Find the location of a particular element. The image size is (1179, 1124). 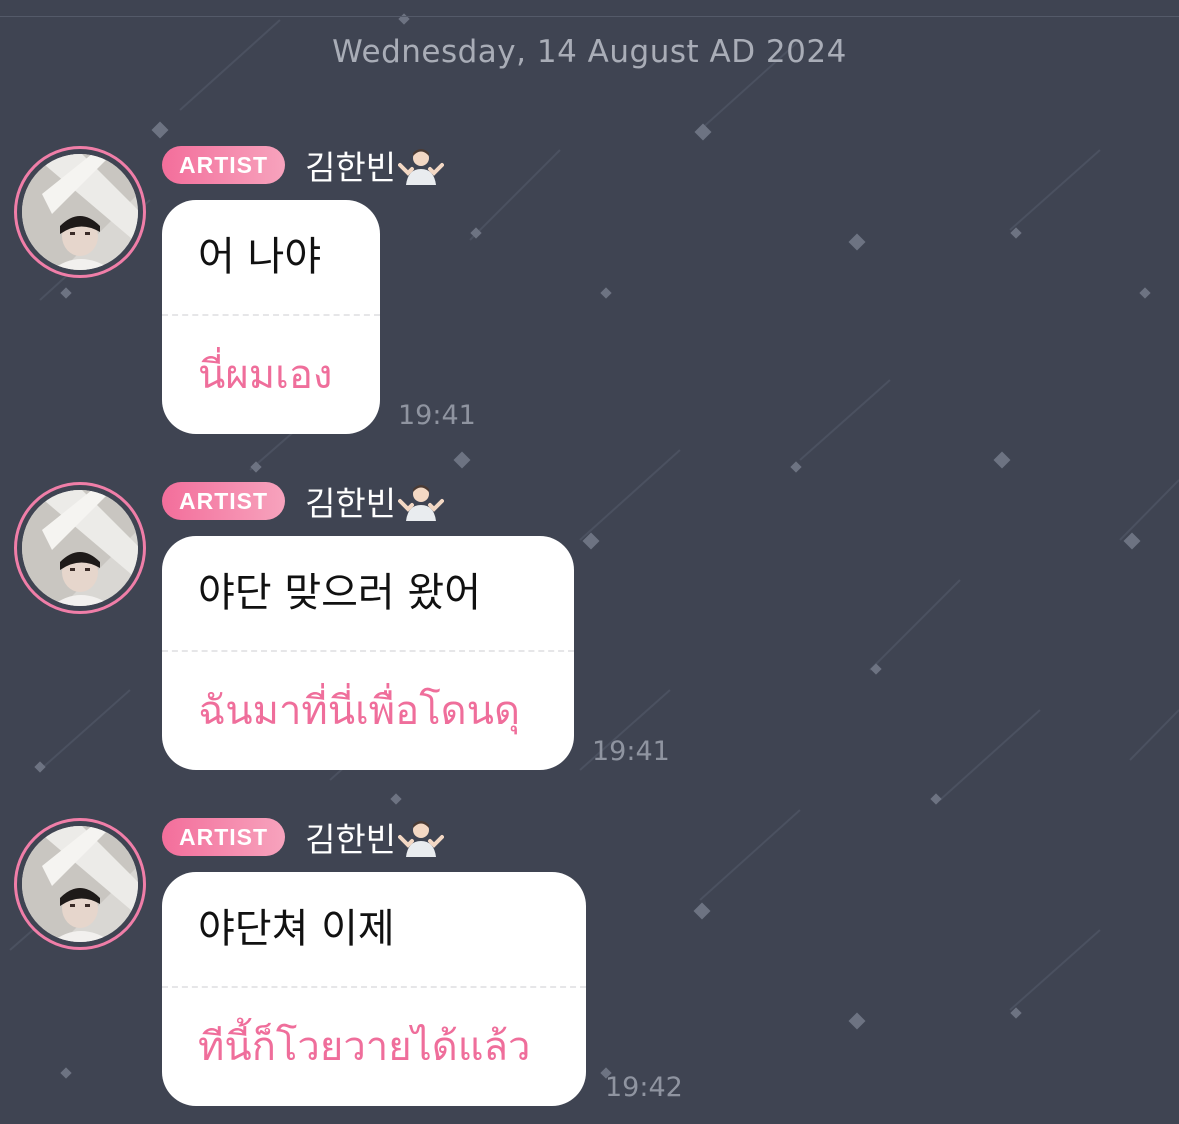

original-text: 야단쳐 이제 is located at coordinates (296, 929).